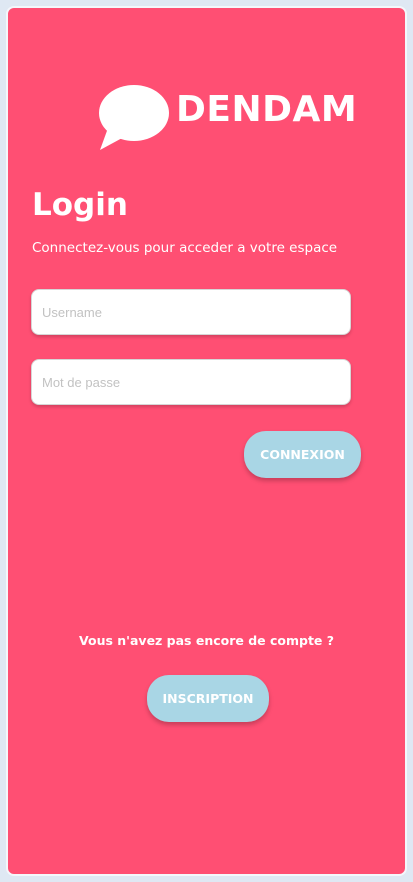 The height and width of the screenshot is (882, 413). I want to click on username-field, so click(191, 312).